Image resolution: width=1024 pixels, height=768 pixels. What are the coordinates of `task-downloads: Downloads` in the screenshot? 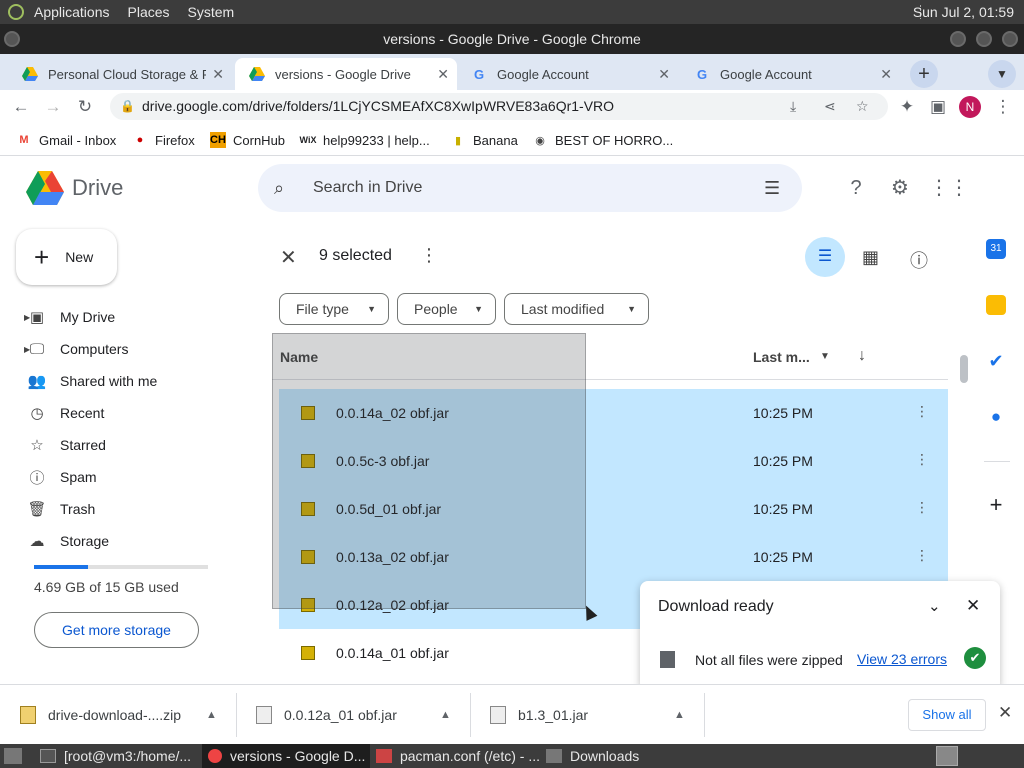 It's located at (620, 756).